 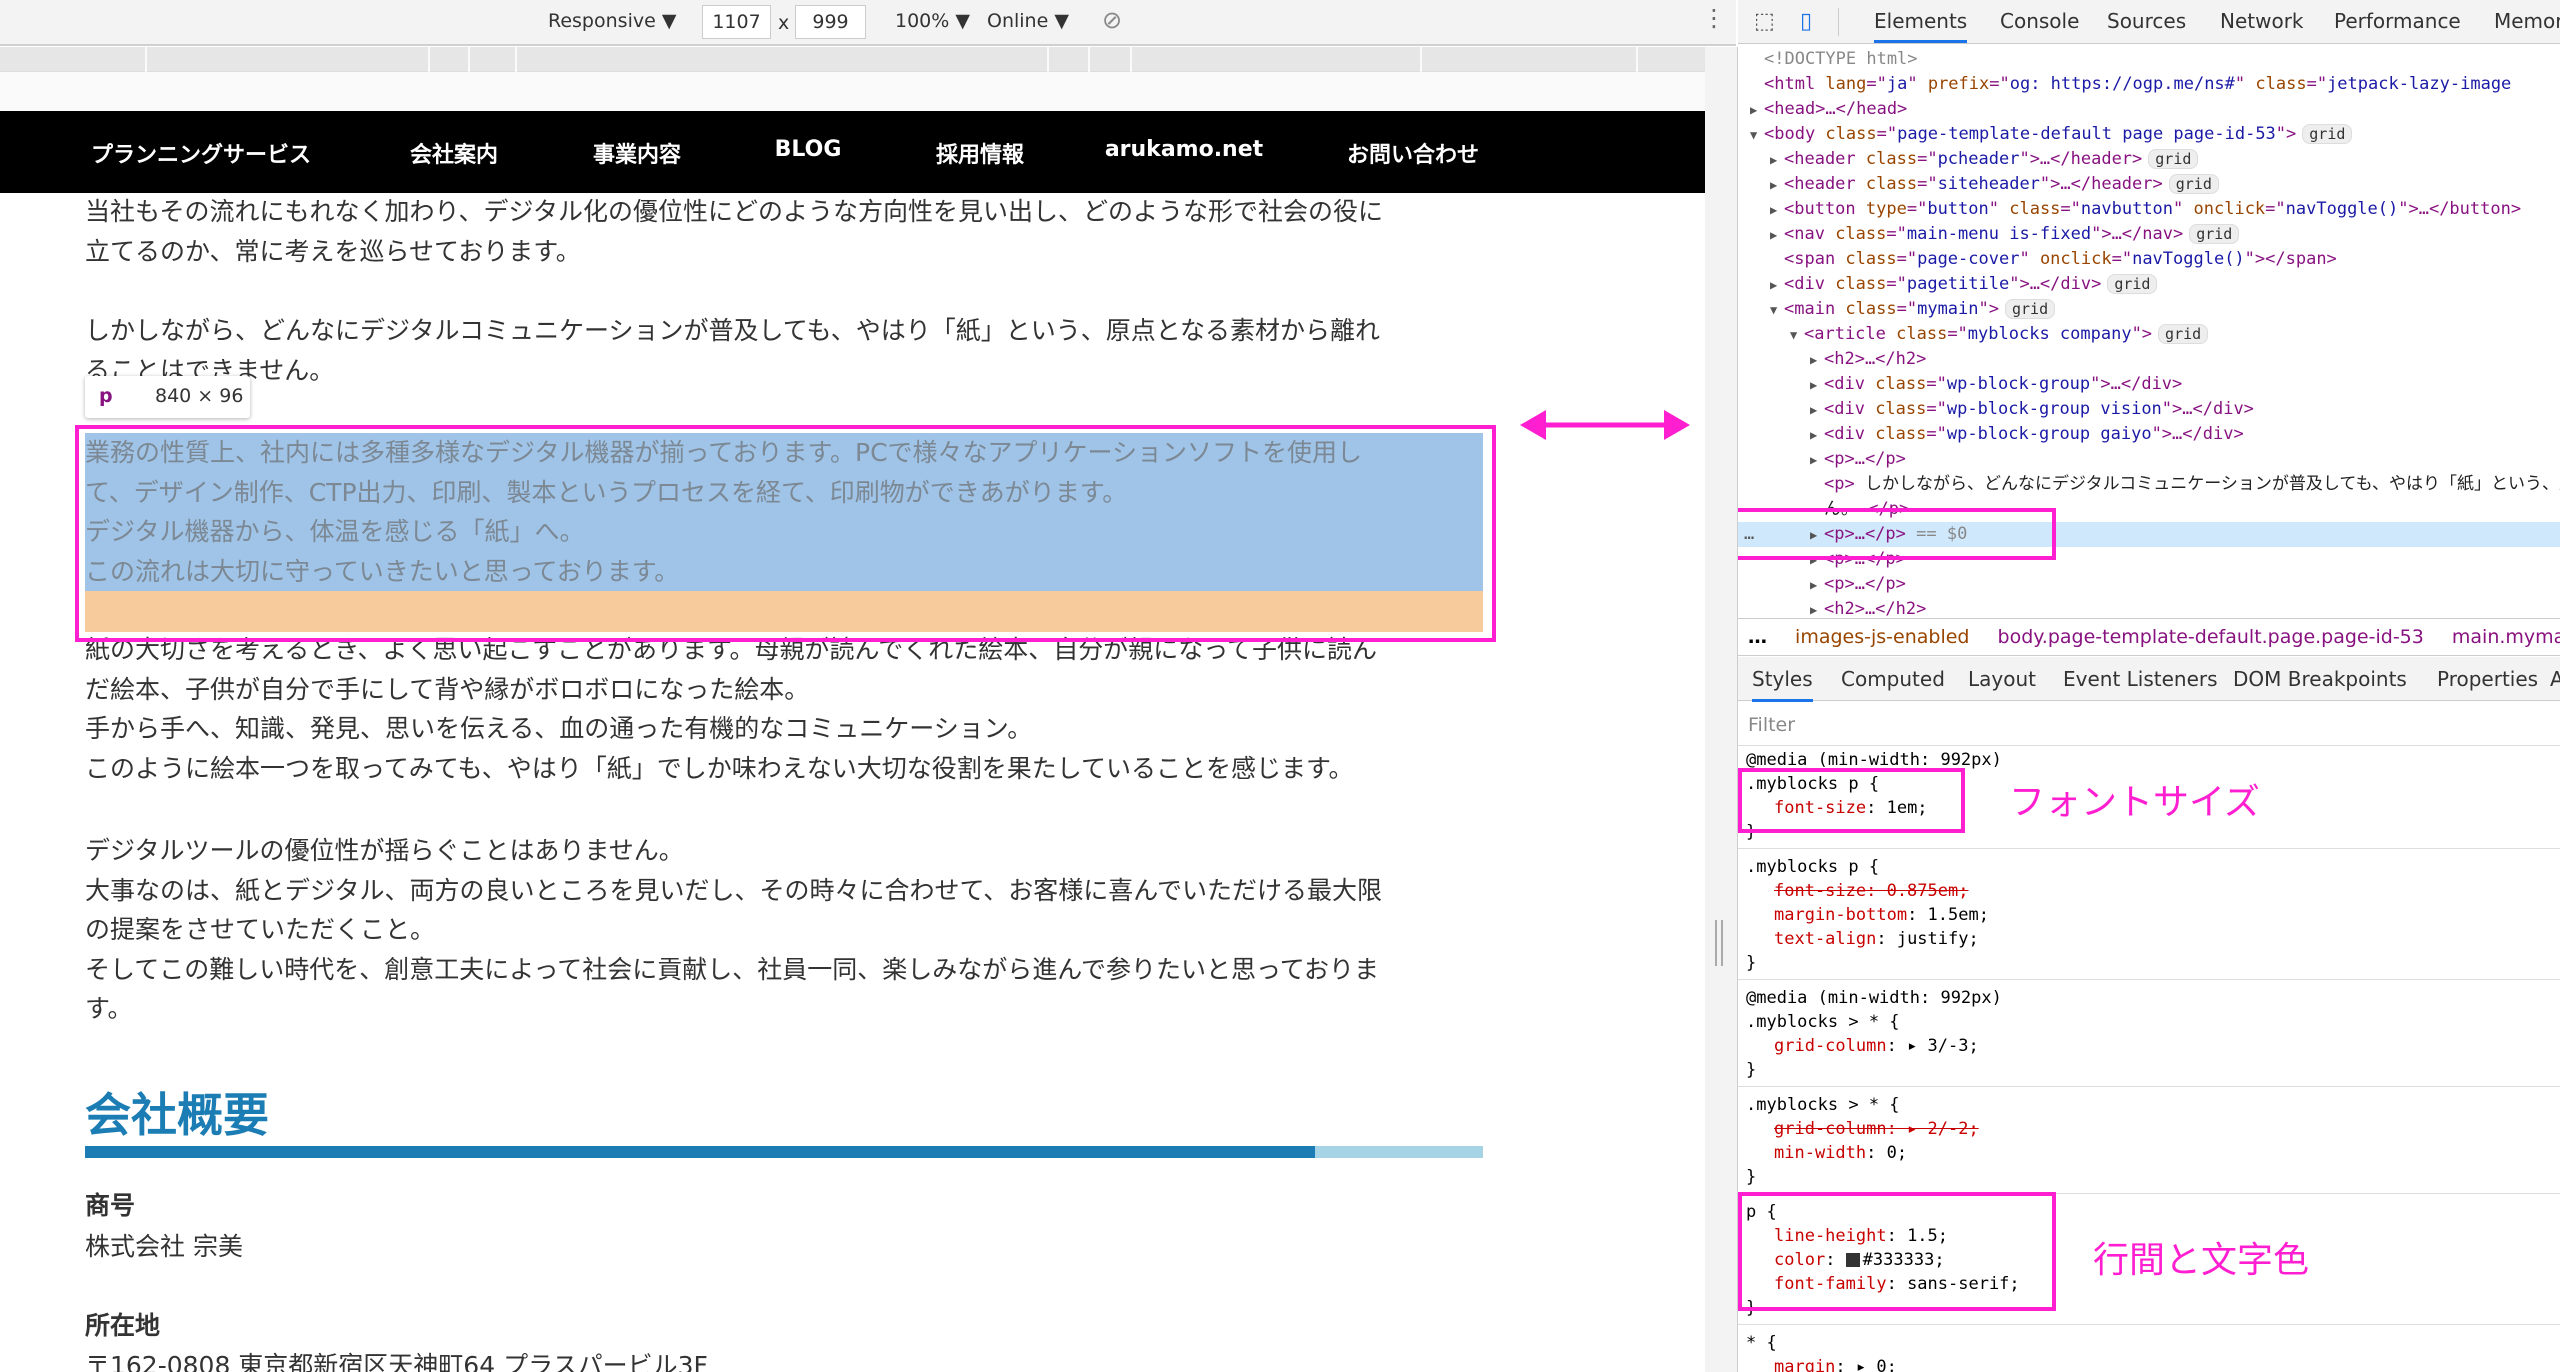 What do you see at coordinates (2149, 915) in the screenshot?
I see `style-declaration: margin-bottom: 1.5em;` at bounding box center [2149, 915].